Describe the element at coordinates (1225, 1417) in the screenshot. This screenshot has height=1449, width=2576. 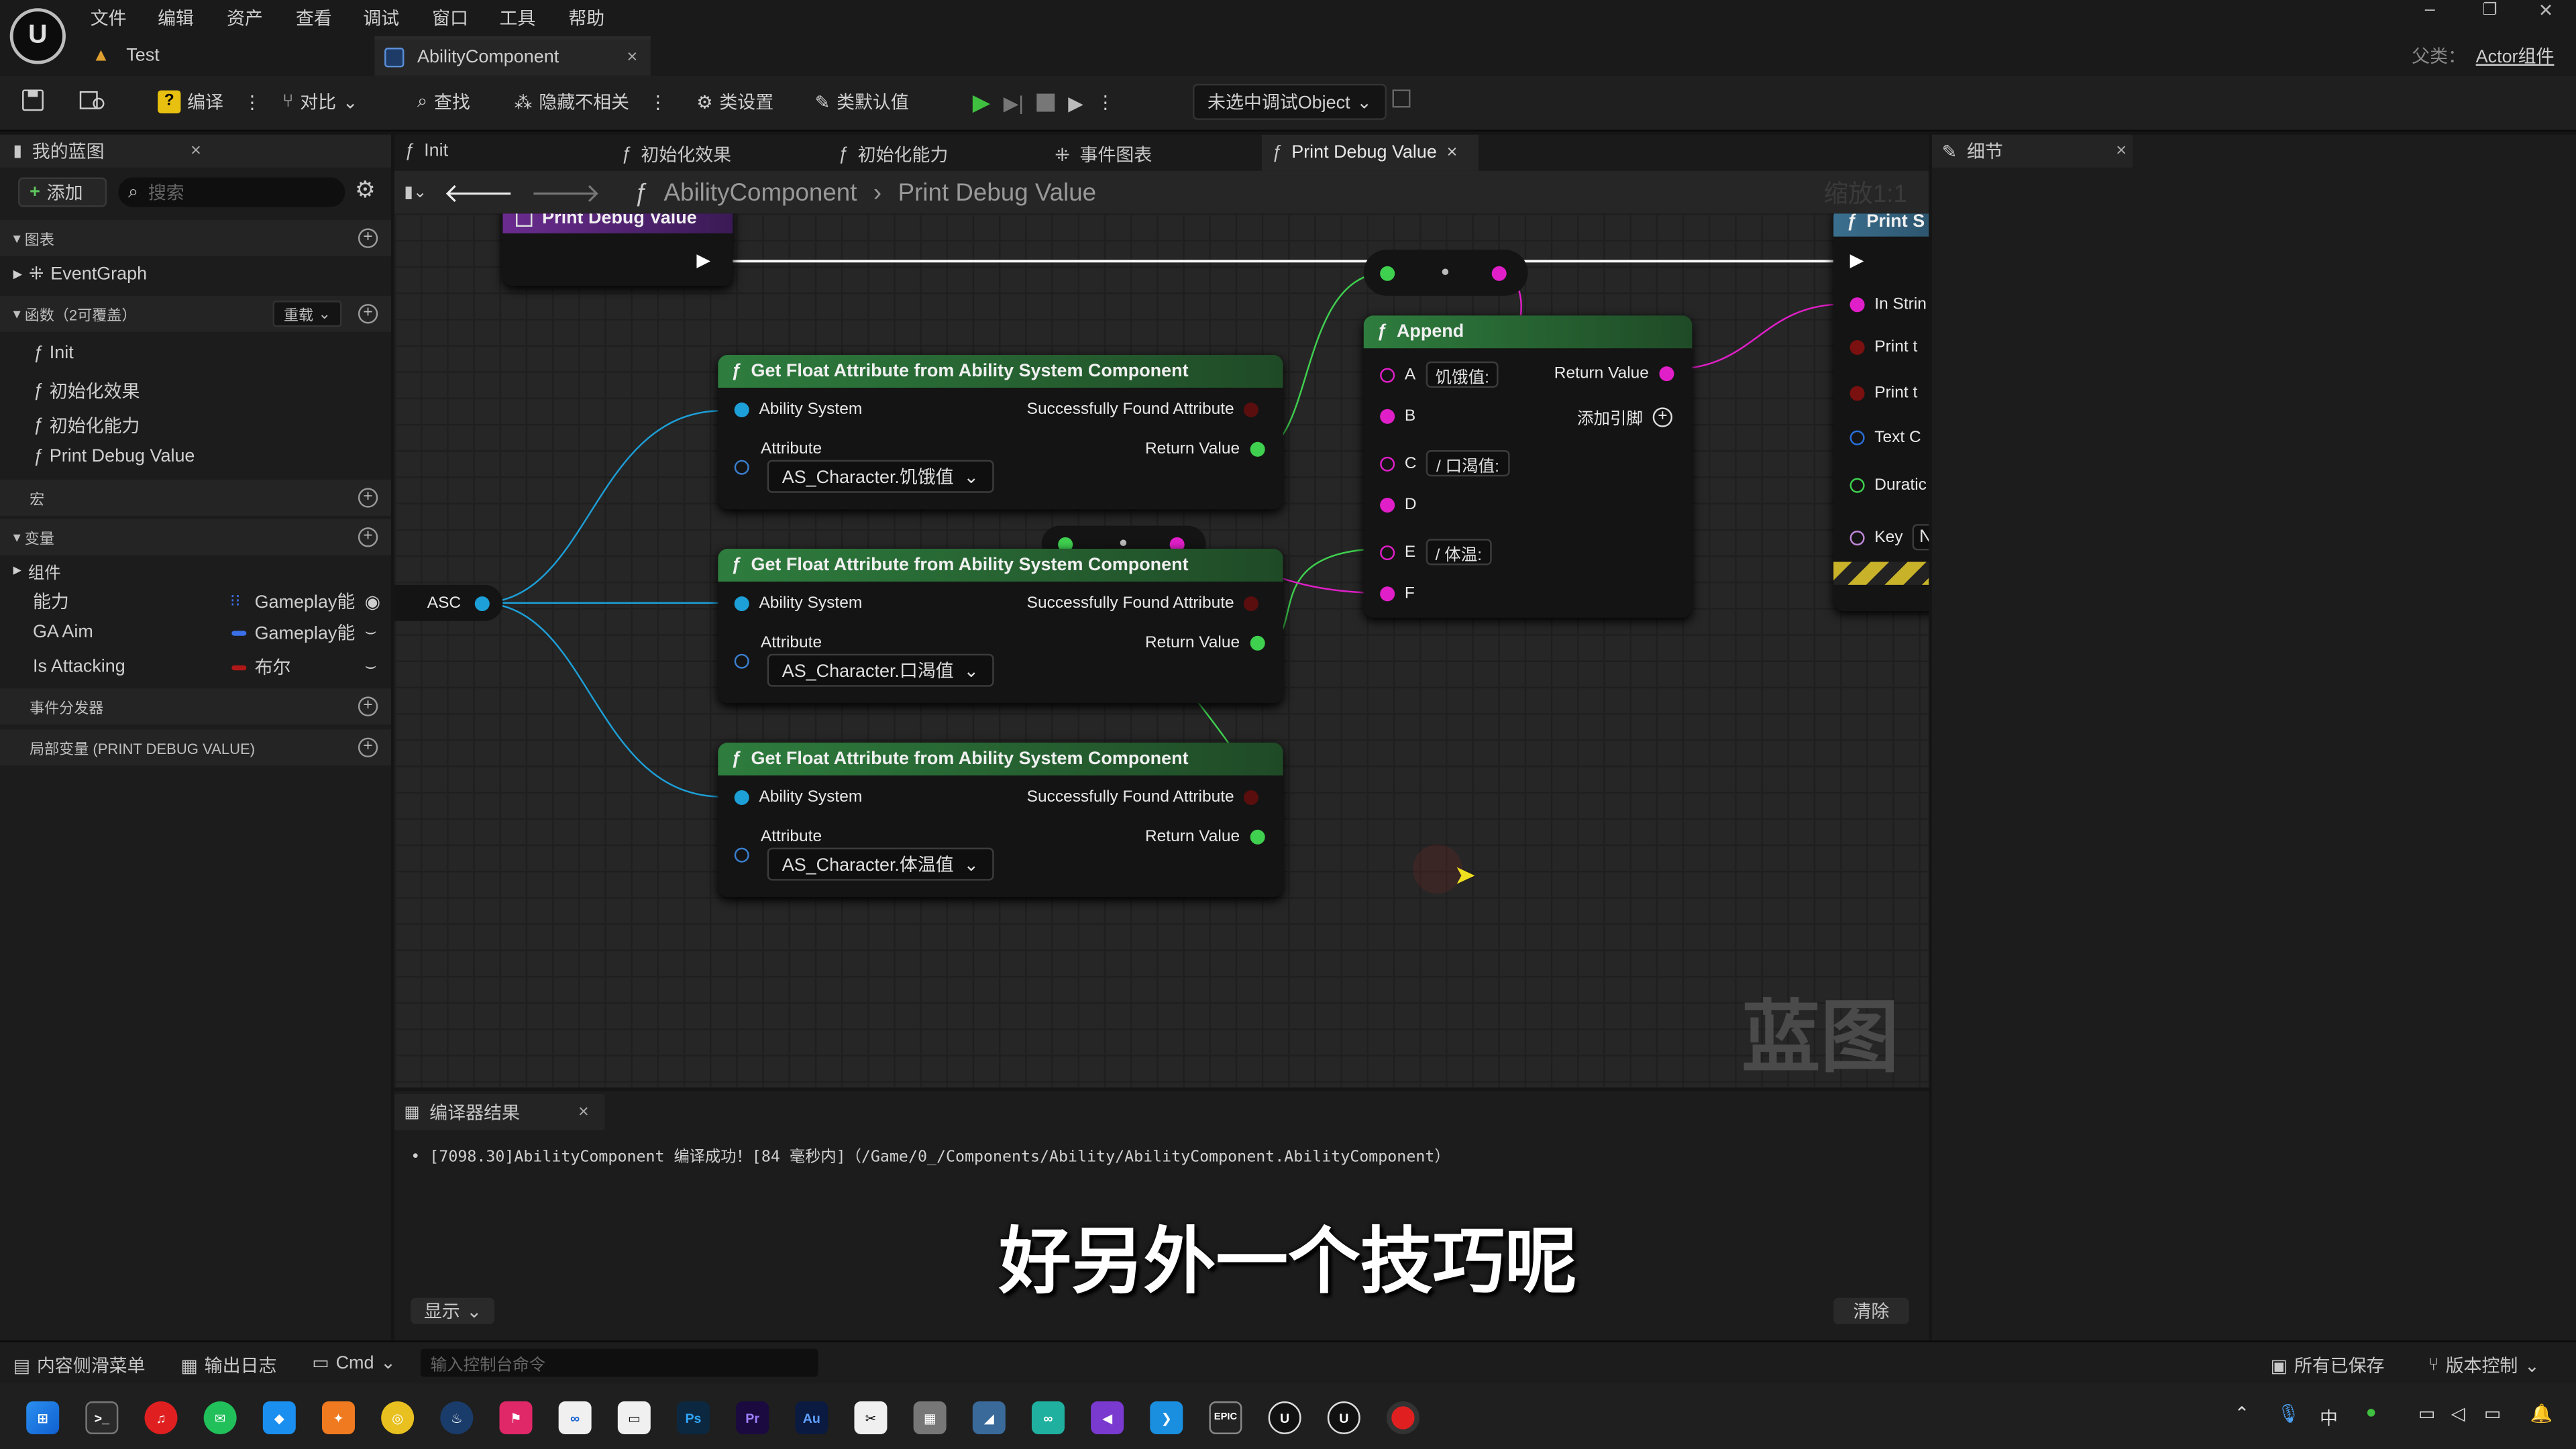
I see `epic-games-icon: EPIC` at that location.